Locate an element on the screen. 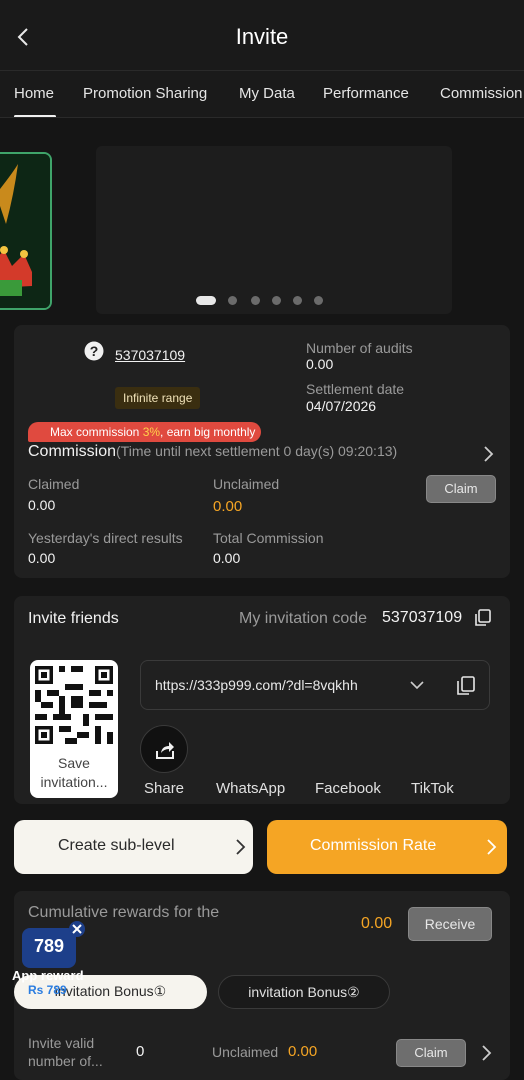 This screenshot has width=524, height=1080. banner-slide is located at coordinates (274, 230).